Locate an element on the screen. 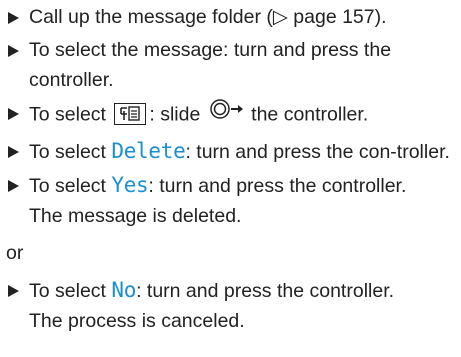  step-select-options: To select : slide the controller. is located at coordinates (230, 115).